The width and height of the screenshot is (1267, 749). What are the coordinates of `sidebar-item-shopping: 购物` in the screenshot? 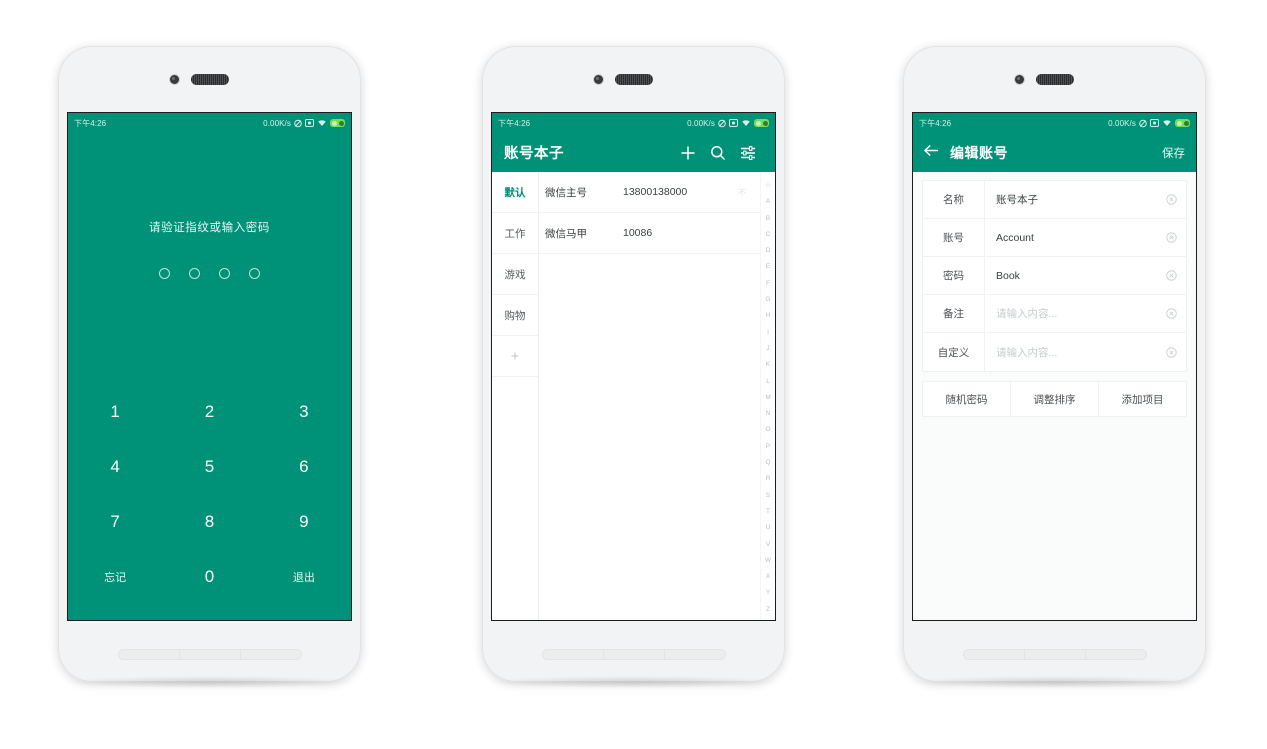 It's located at (515, 315).